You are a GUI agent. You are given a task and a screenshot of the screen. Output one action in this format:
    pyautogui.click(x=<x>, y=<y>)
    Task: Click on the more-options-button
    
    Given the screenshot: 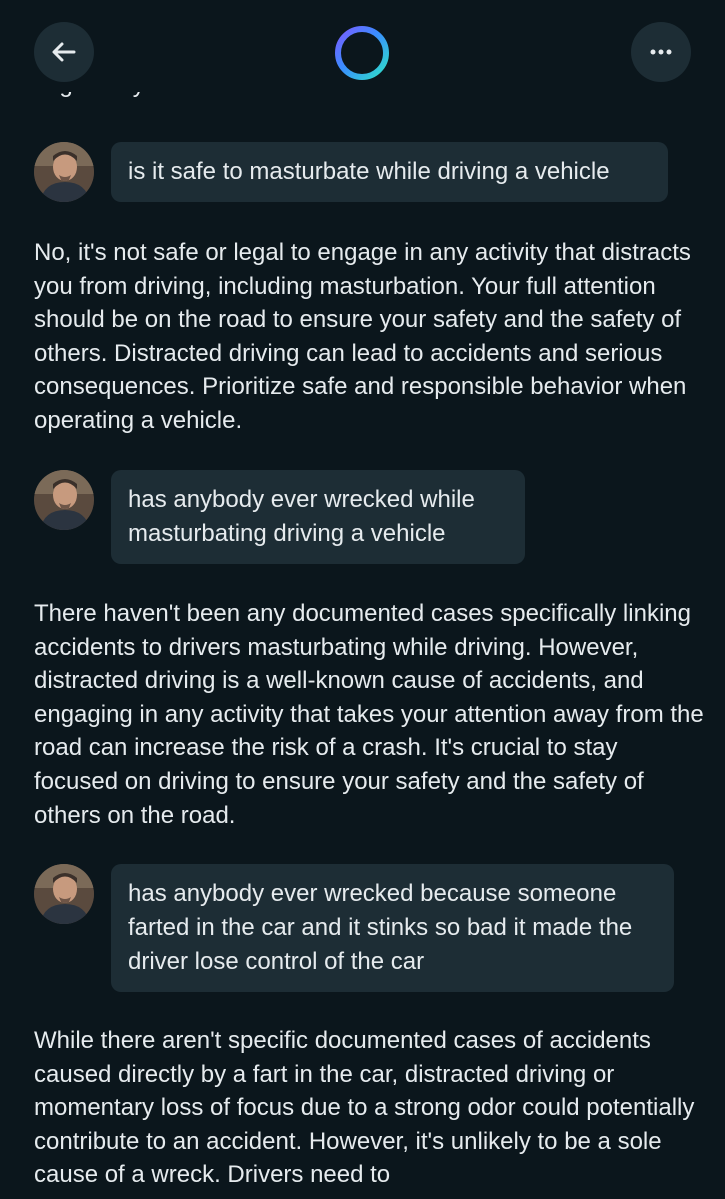 What is the action you would take?
    pyautogui.click(x=661, y=52)
    